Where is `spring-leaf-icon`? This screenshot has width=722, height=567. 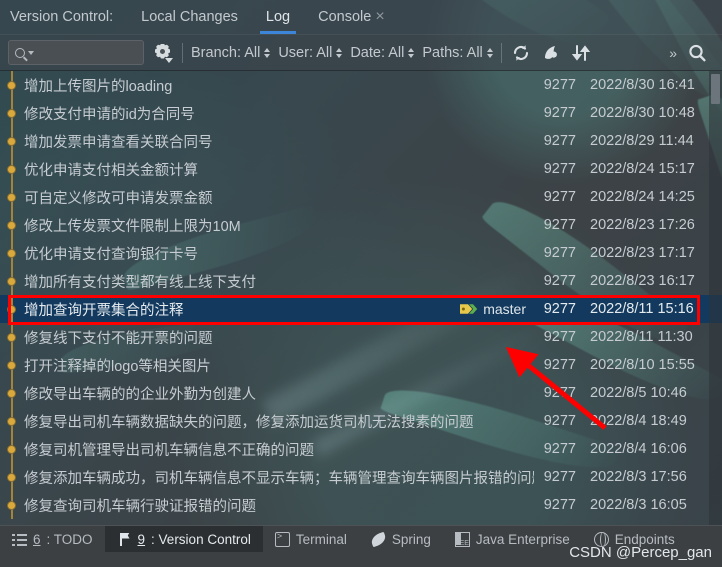
spring-leaf-icon is located at coordinates (378, 539).